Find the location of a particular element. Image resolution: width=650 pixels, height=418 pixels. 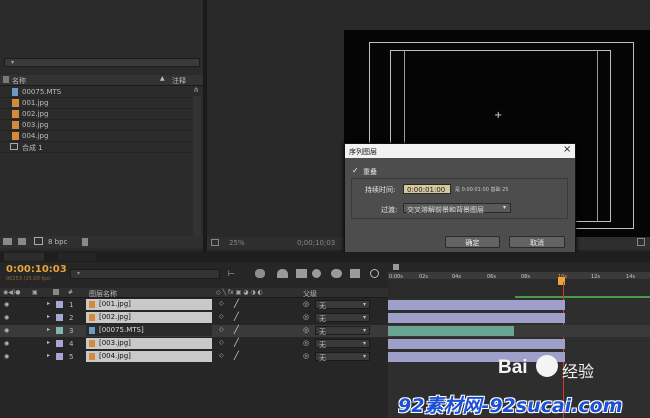

bpc-label: 8 bpc is located at coordinates (57, 242).